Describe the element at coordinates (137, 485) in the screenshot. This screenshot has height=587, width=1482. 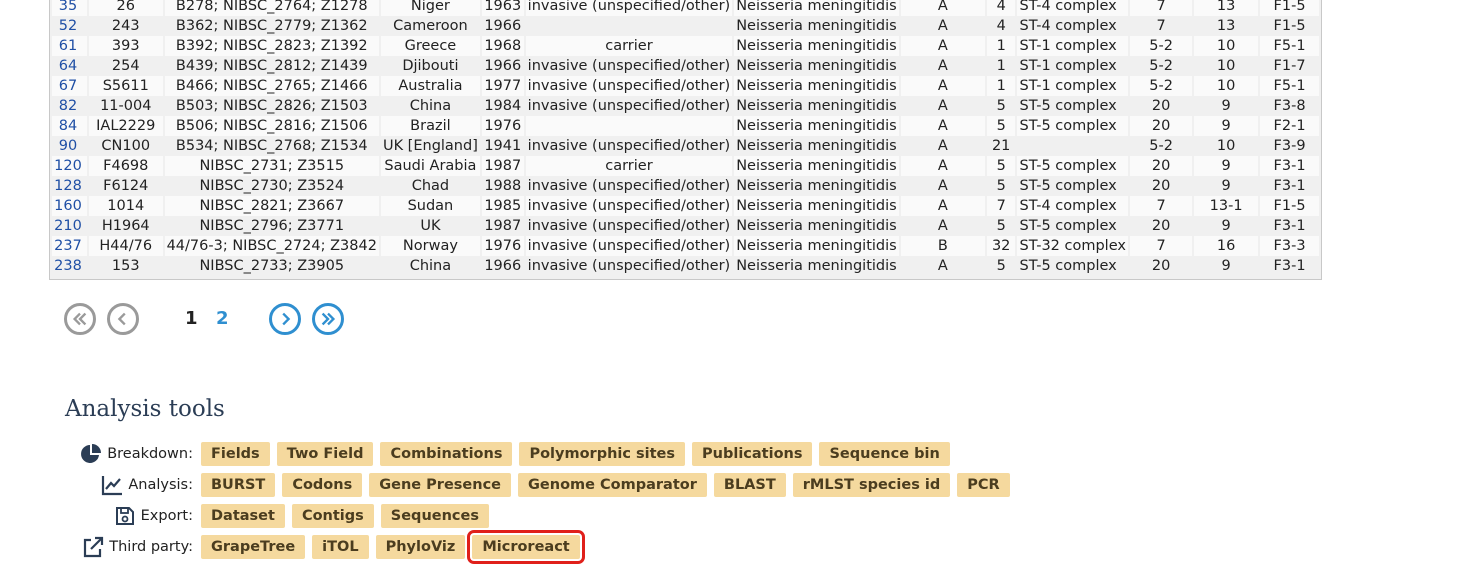
I see `analysis-label: Analysis:` at that location.